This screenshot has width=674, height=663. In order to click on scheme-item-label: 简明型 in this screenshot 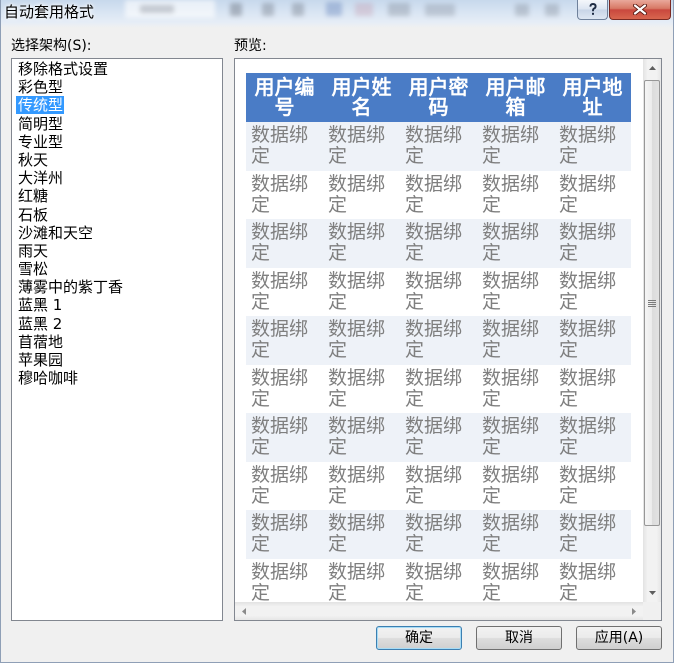, I will do `click(41, 123)`.